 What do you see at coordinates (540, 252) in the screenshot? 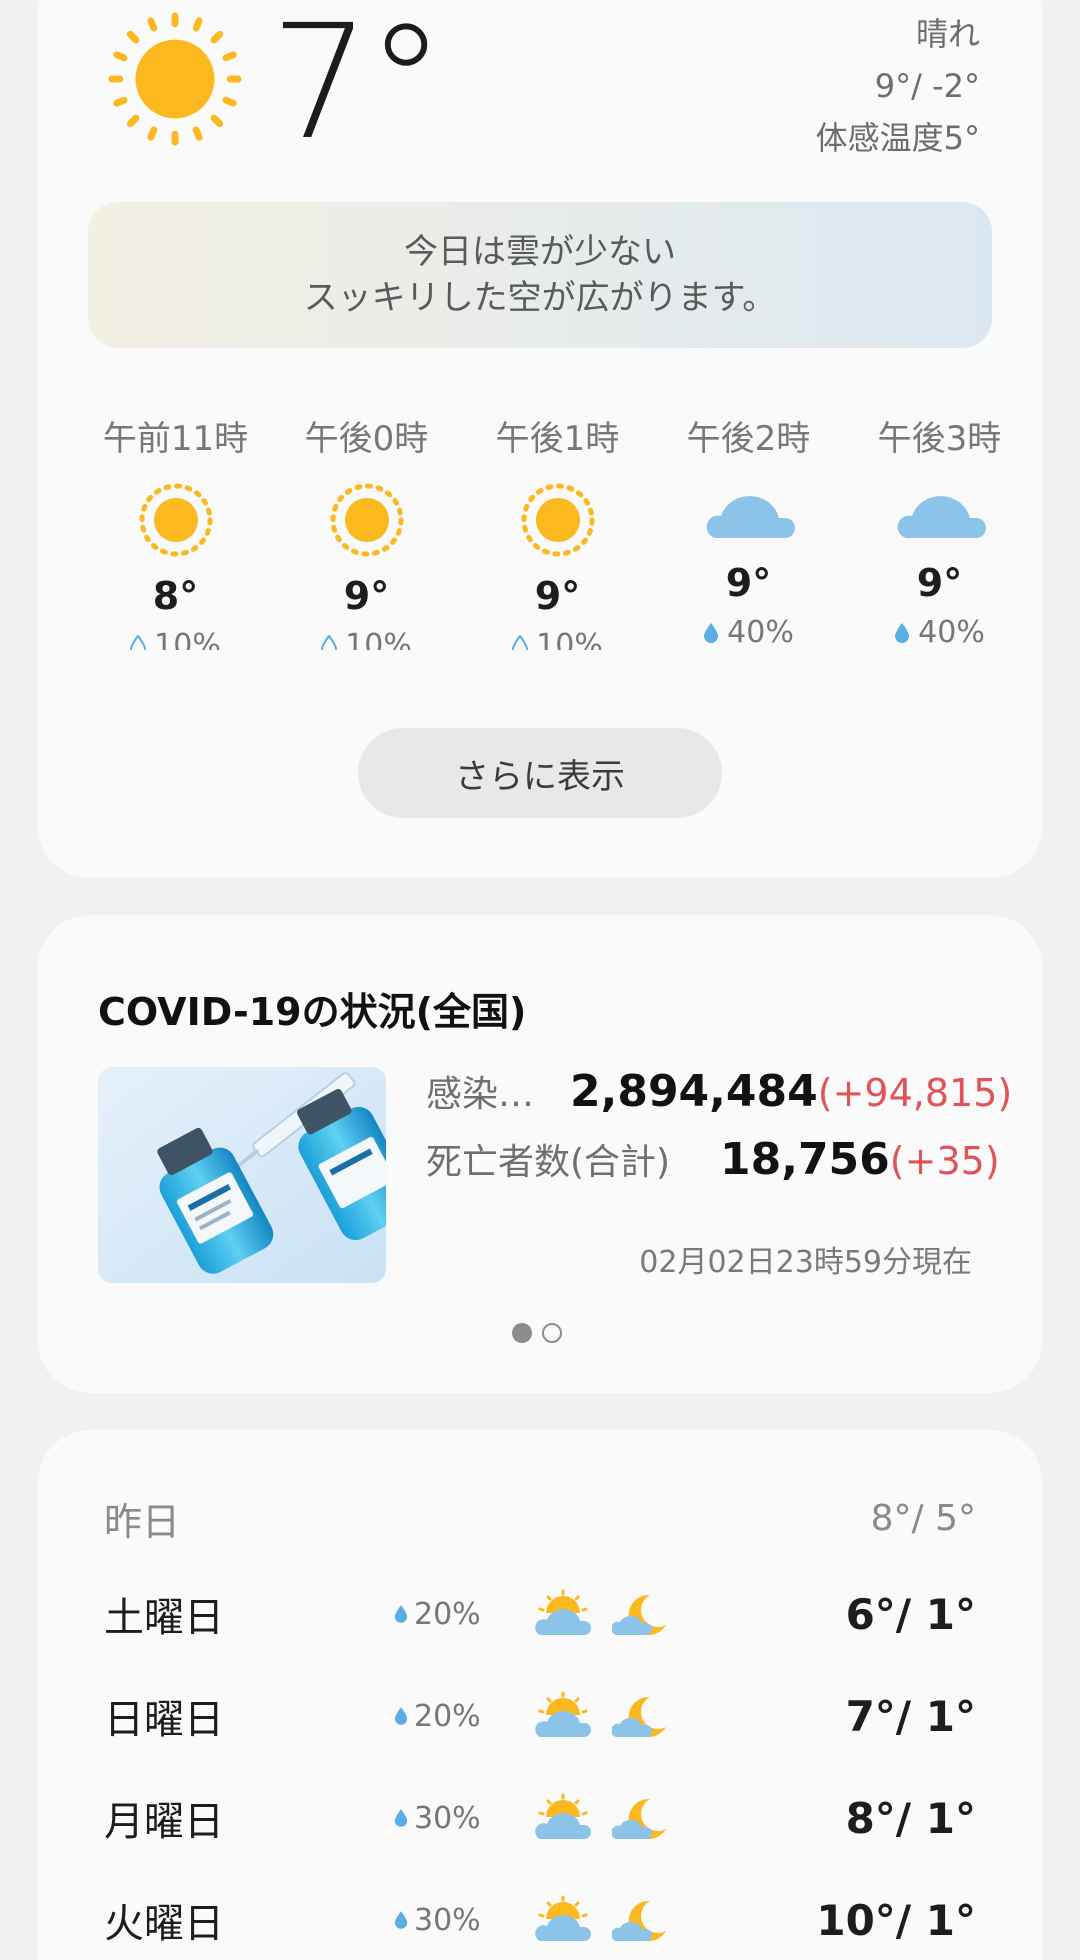
I see `summary-line-1: 今日は雲が少ない` at bounding box center [540, 252].